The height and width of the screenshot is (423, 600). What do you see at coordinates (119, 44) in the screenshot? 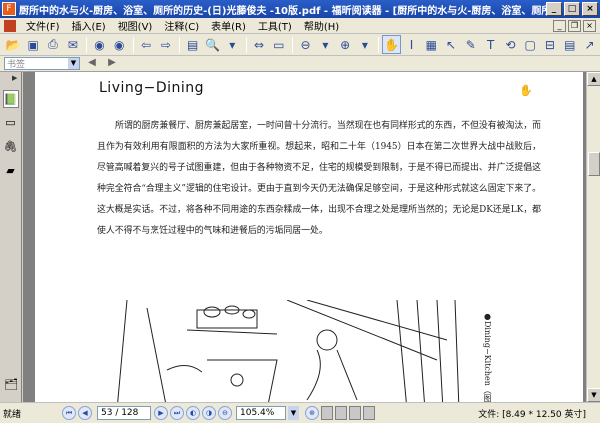
I see `page-forward-icon: ◉` at bounding box center [119, 44].